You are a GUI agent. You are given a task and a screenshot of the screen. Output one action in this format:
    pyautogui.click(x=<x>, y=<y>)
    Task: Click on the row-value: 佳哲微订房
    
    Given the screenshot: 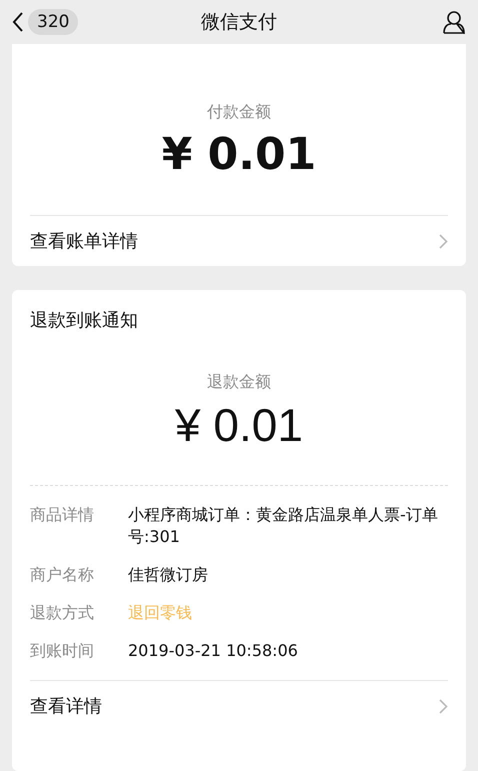 What is the action you would take?
    pyautogui.click(x=168, y=575)
    